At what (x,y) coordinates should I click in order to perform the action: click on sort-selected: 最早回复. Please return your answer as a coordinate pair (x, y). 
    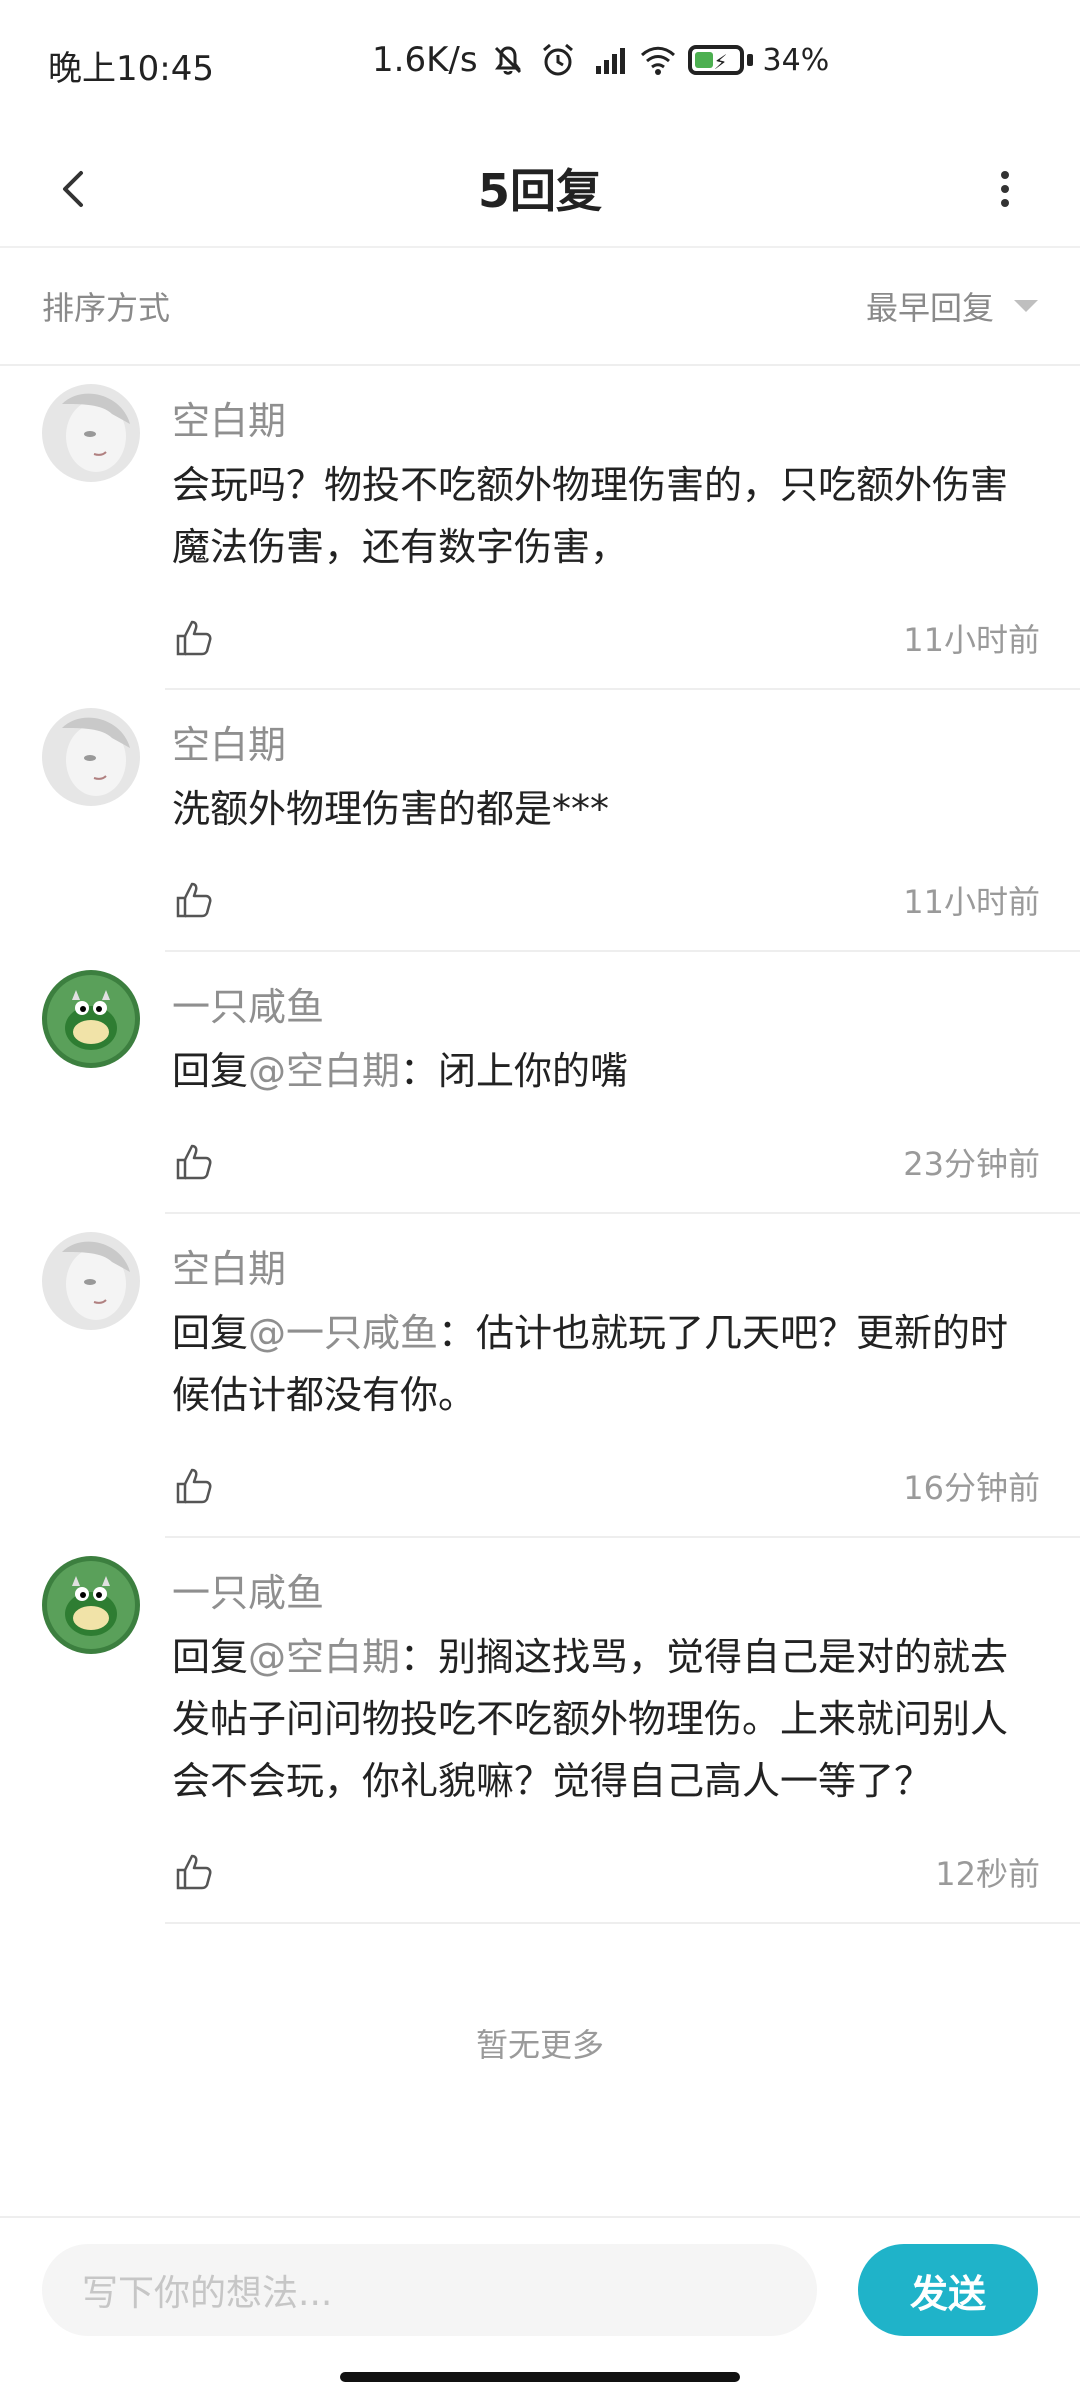
    Looking at the image, I should click on (929, 308).